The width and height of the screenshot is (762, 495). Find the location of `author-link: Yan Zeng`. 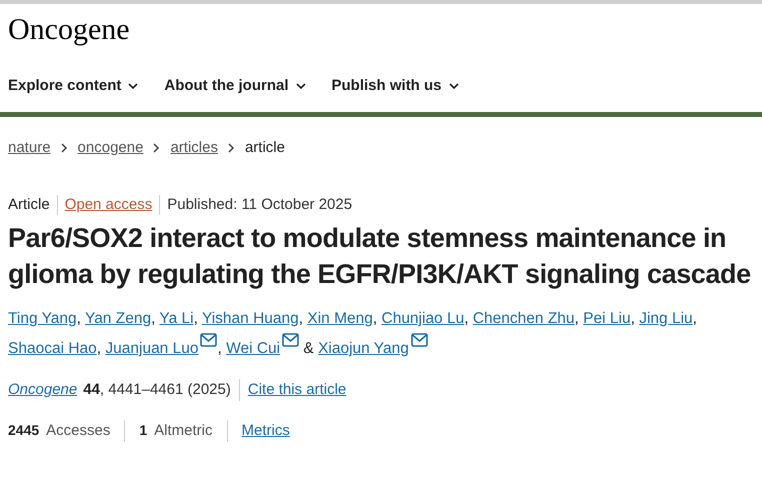

author-link: Yan Zeng is located at coordinates (118, 318).